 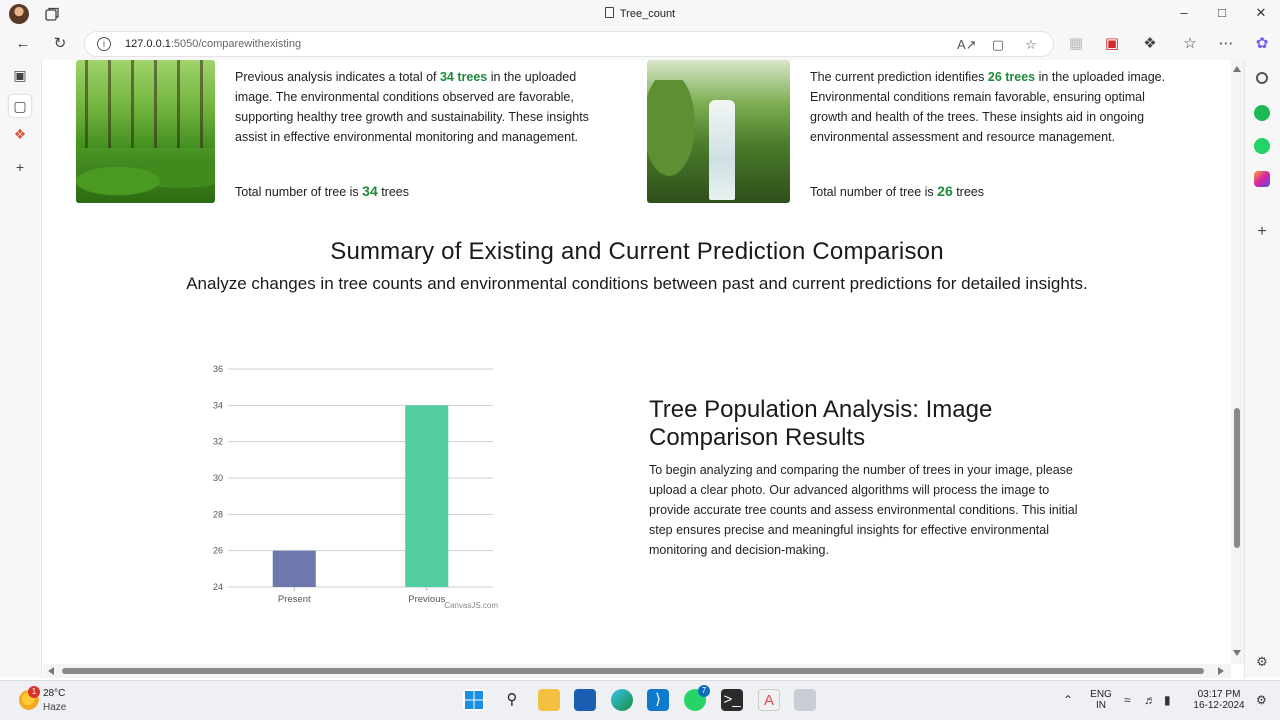 I want to click on app-icon: A, so click(x=769, y=700).